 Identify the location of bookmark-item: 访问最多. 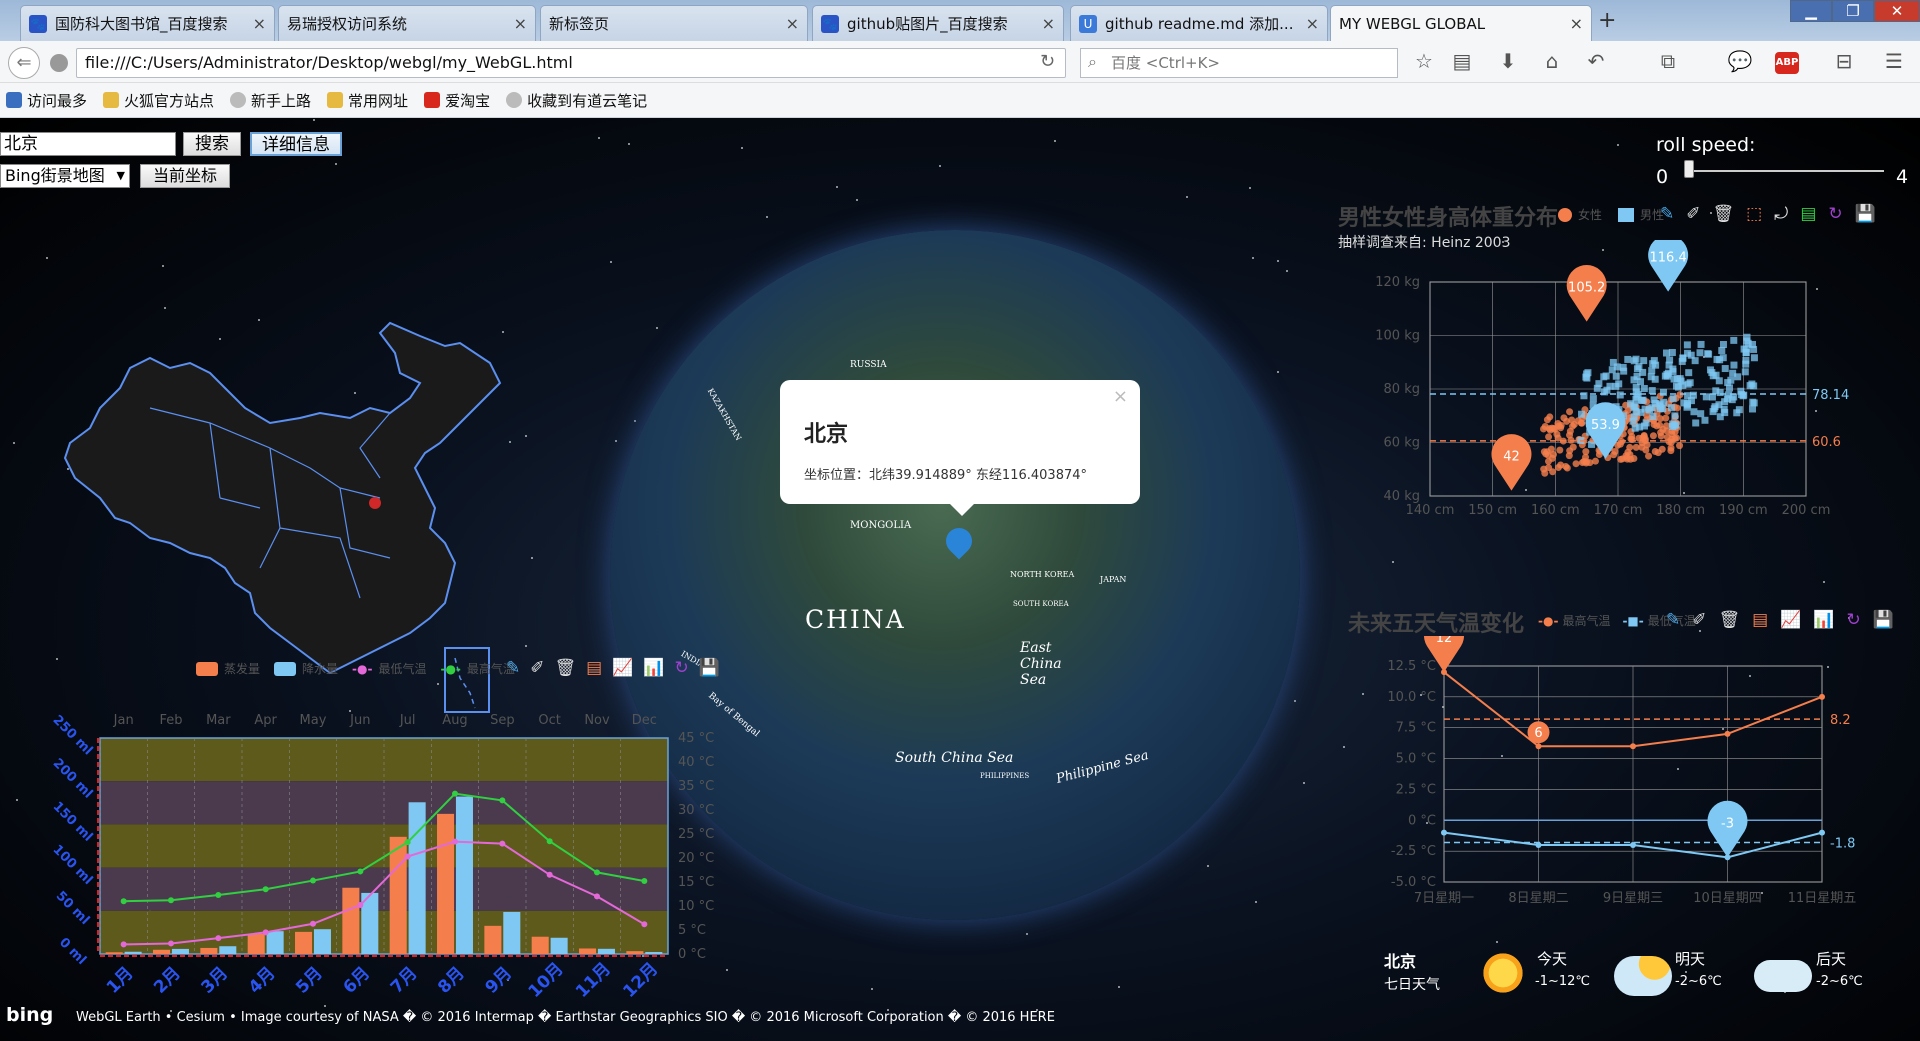
(46, 100).